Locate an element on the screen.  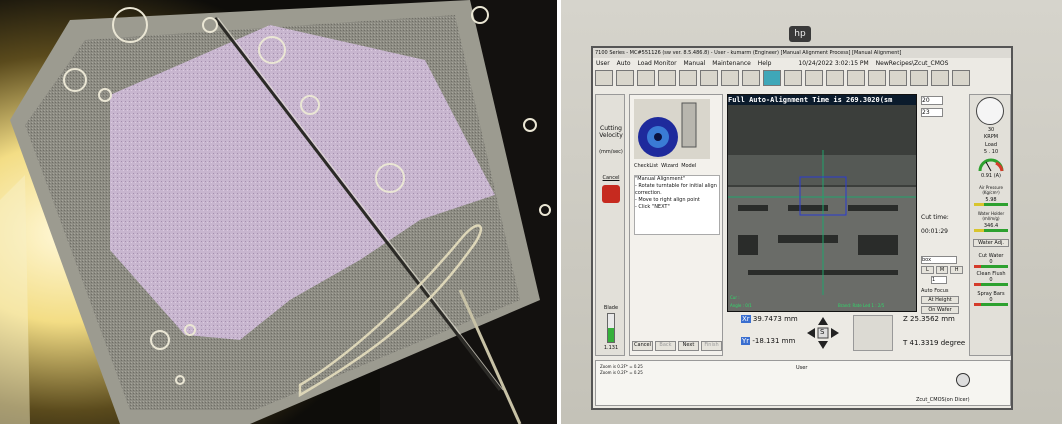
spray-bars-bar is located at coordinates (991, 304).